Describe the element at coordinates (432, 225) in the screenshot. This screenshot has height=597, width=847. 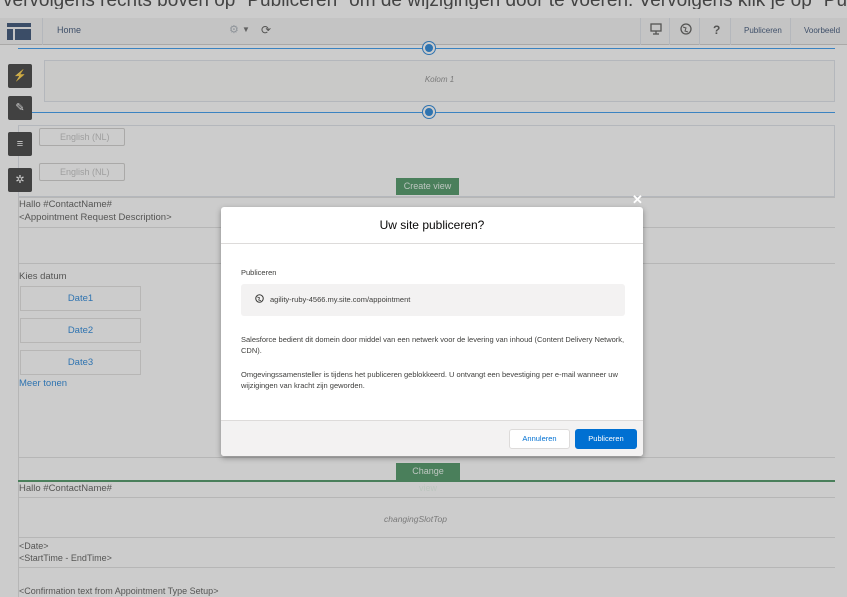
I see `dialog-title: Uw site publiceren?` at that location.